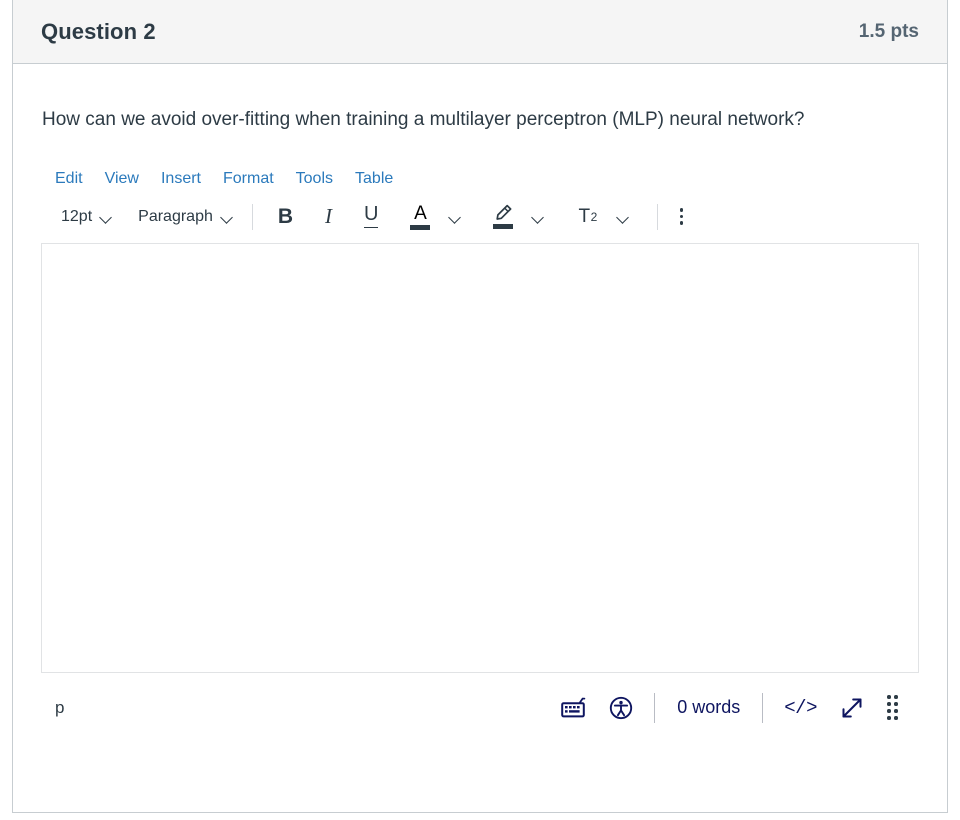 The width and height of the screenshot is (960, 820). What do you see at coordinates (314, 179) in the screenshot?
I see `menu-tools: Tools` at bounding box center [314, 179].